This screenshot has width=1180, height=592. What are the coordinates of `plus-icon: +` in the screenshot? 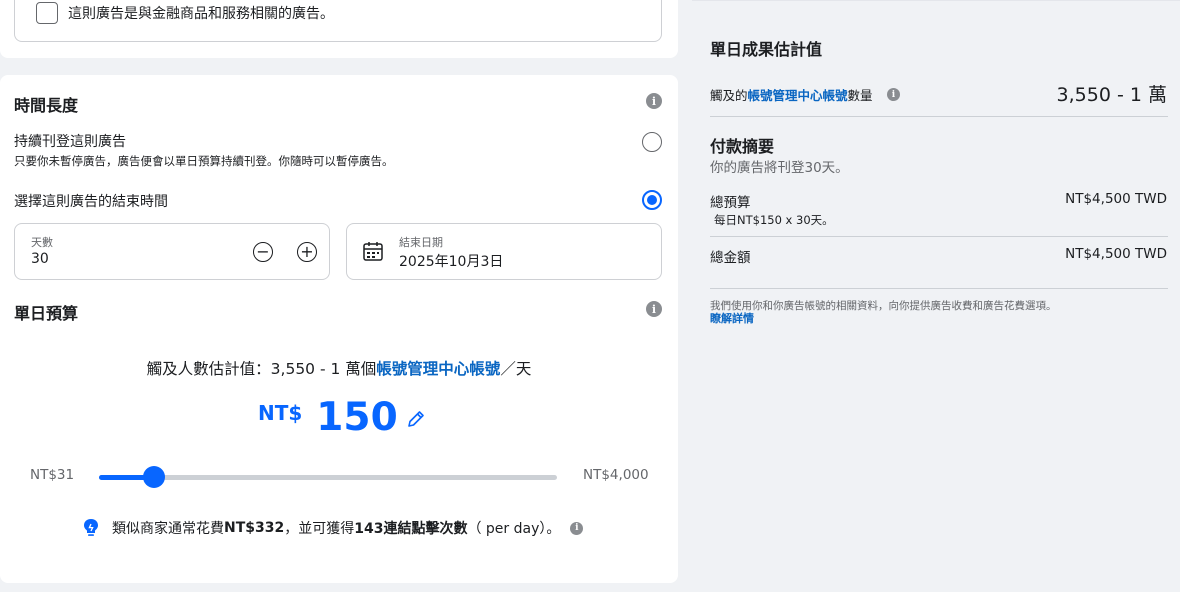 It's located at (307, 251).